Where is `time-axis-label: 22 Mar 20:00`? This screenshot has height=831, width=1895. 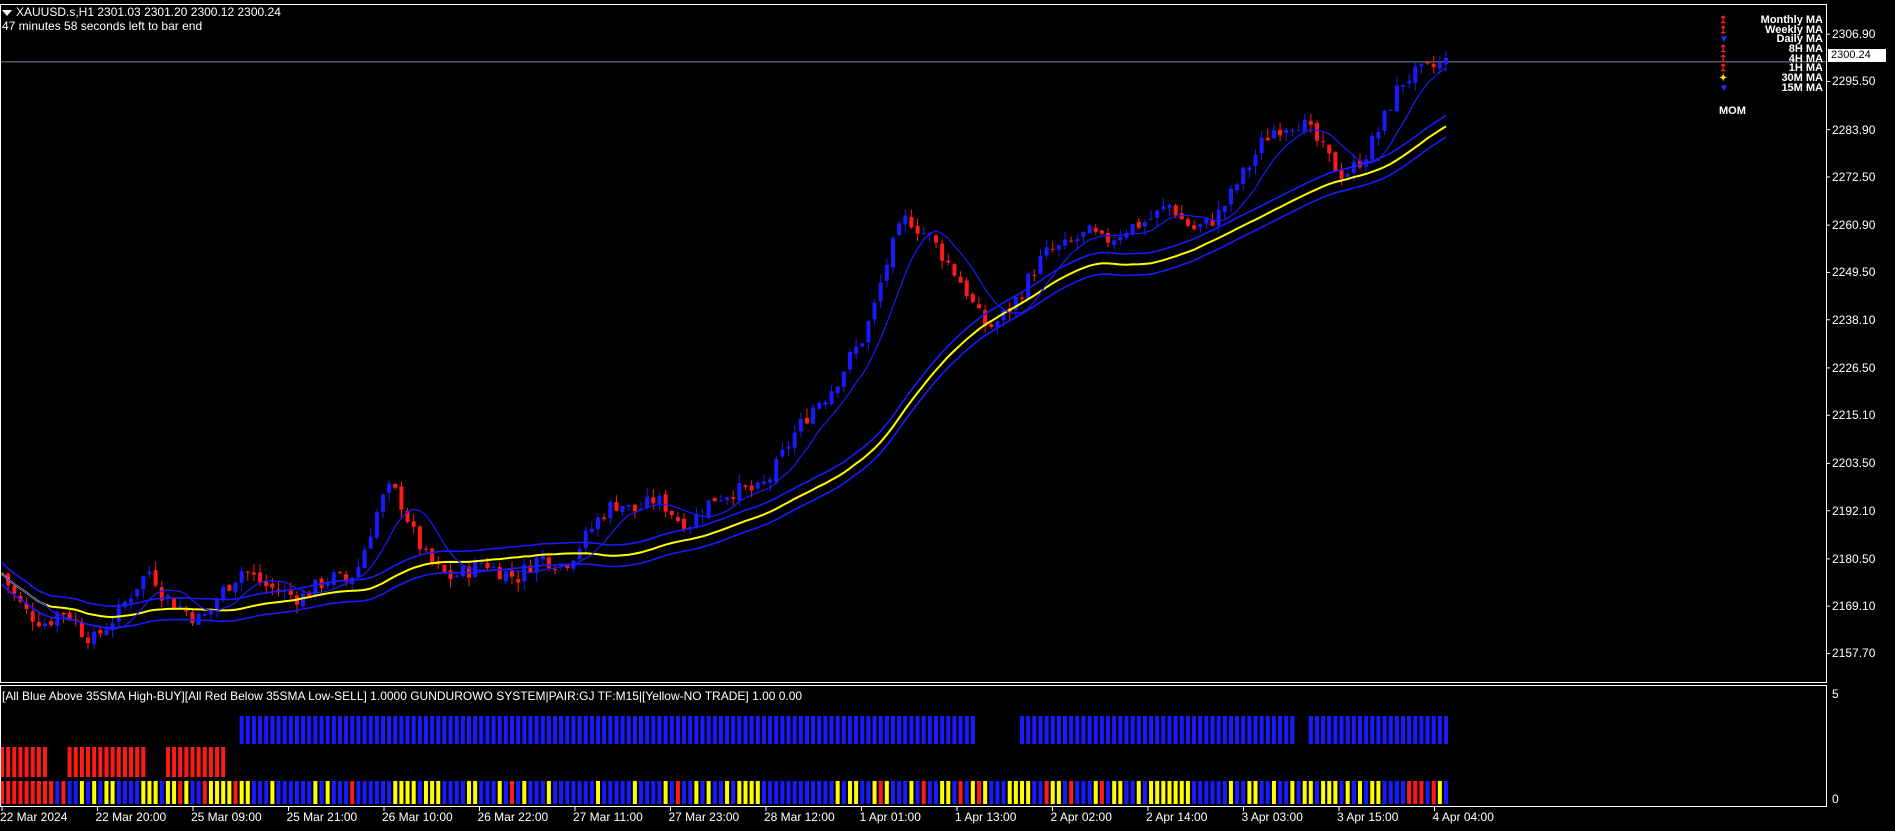 time-axis-label: 22 Mar 20:00 is located at coordinates (131, 817).